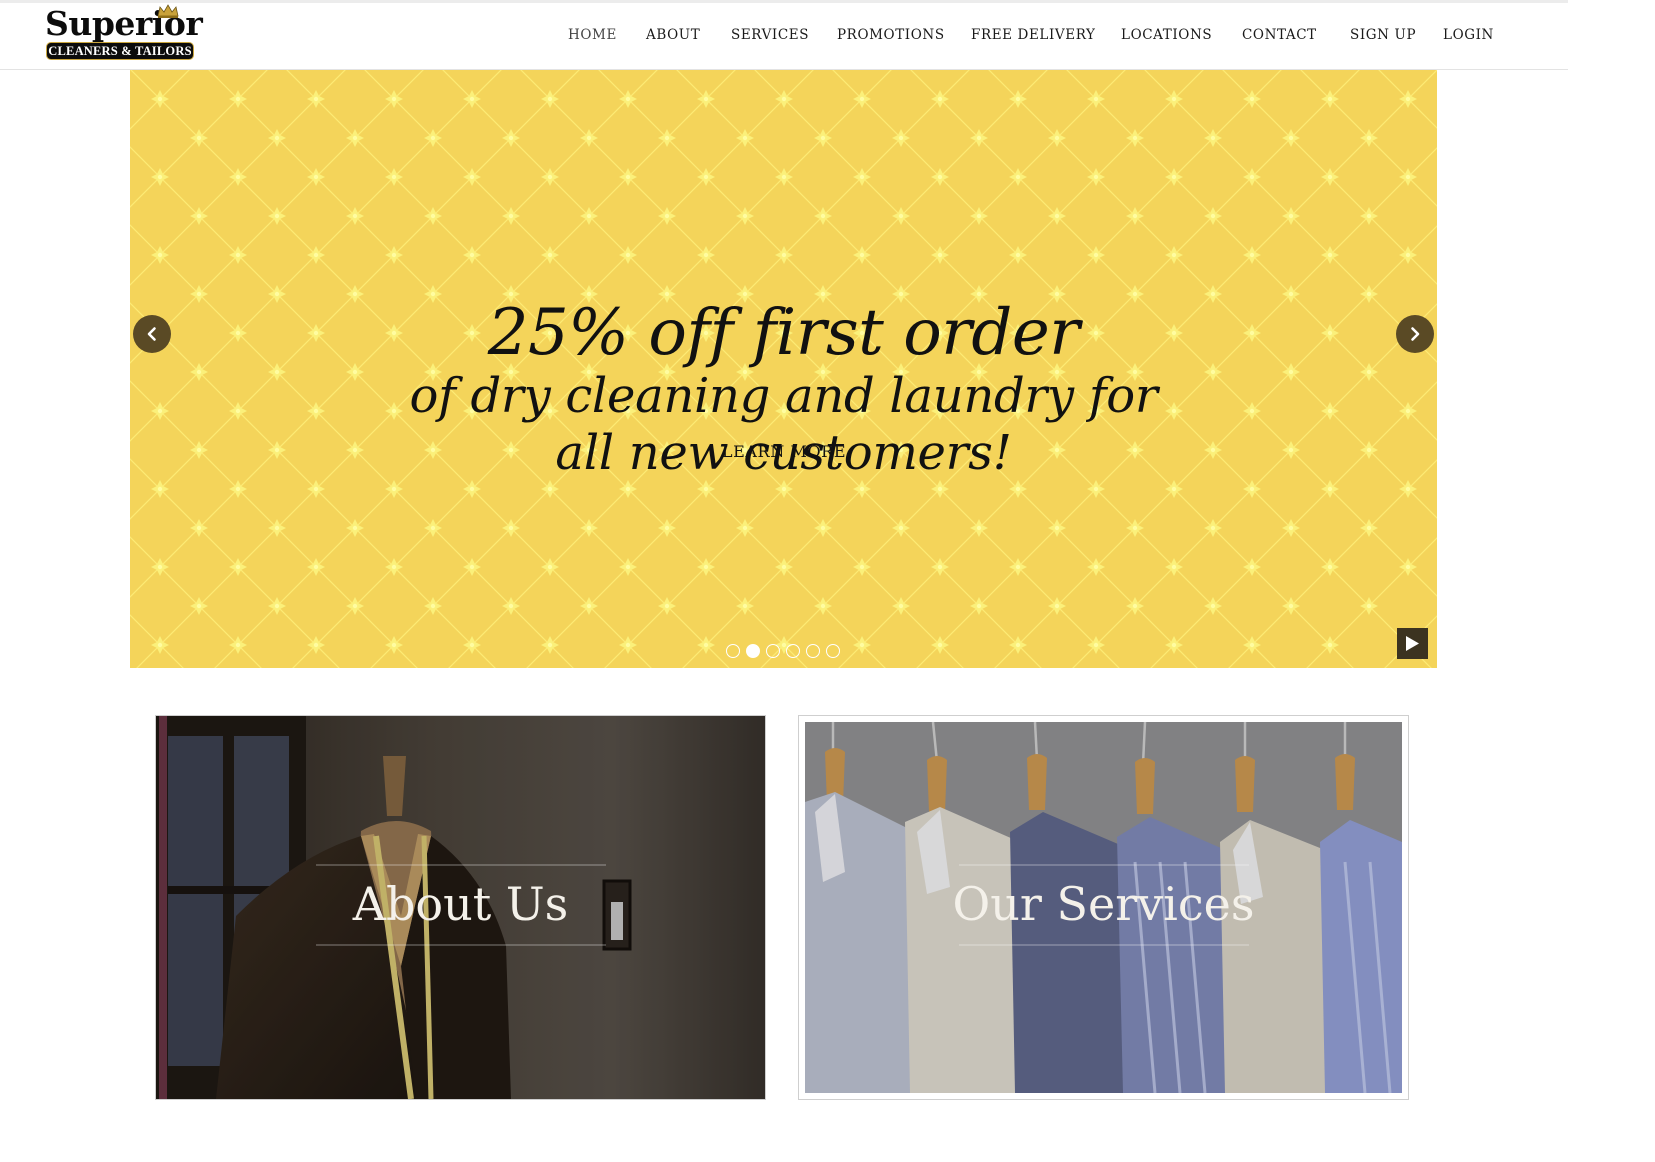 The image size is (1655, 1162). What do you see at coordinates (1468, 35) in the screenshot?
I see `nav-login: LOGIN` at bounding box center [1468, 35].